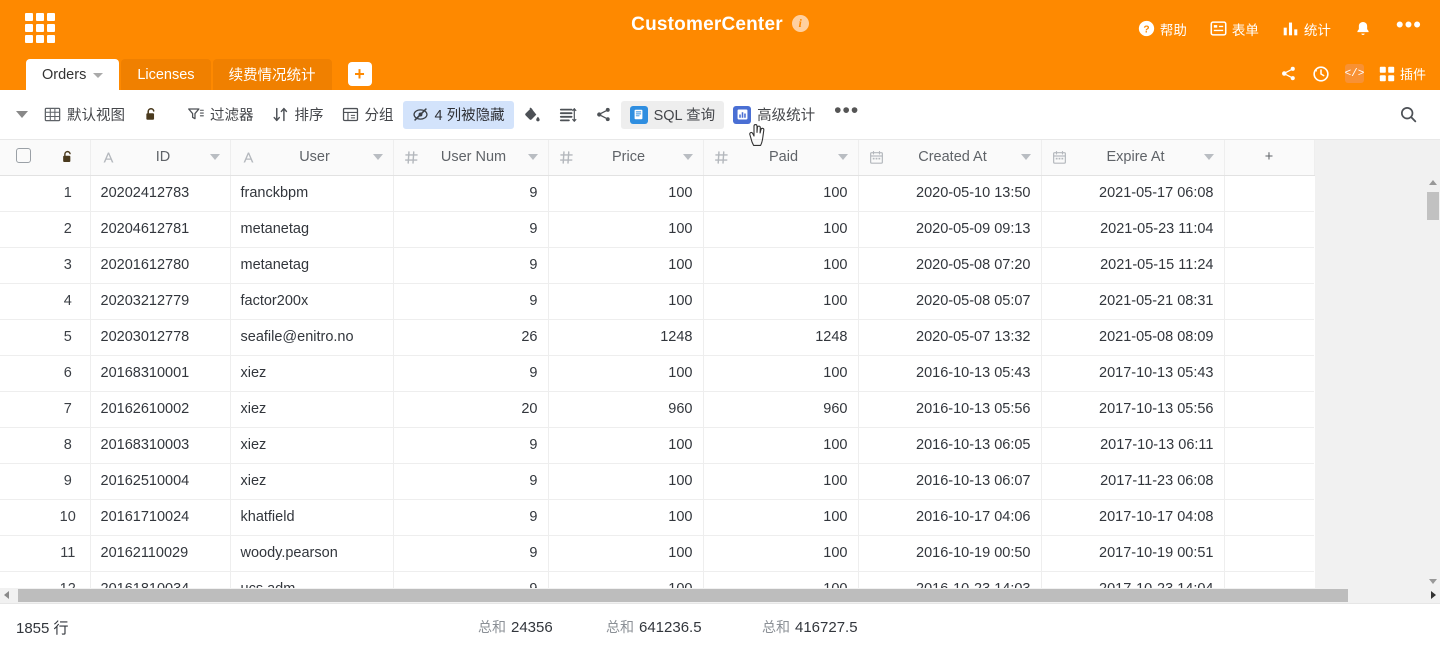 The width and height of the screenshot is (1440, 650). I want to click on cell-user: factor200x, so click(312, 301).